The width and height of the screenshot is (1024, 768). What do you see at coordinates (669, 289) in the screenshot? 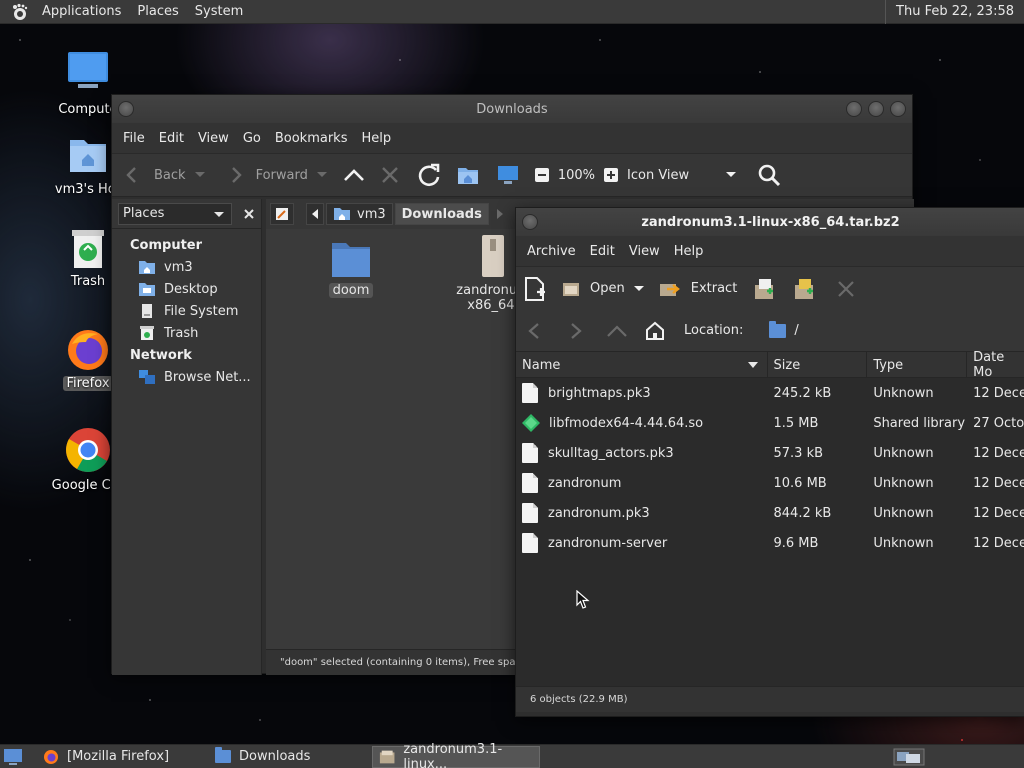
I see `extract-icon` at bounding box center [669, 289].